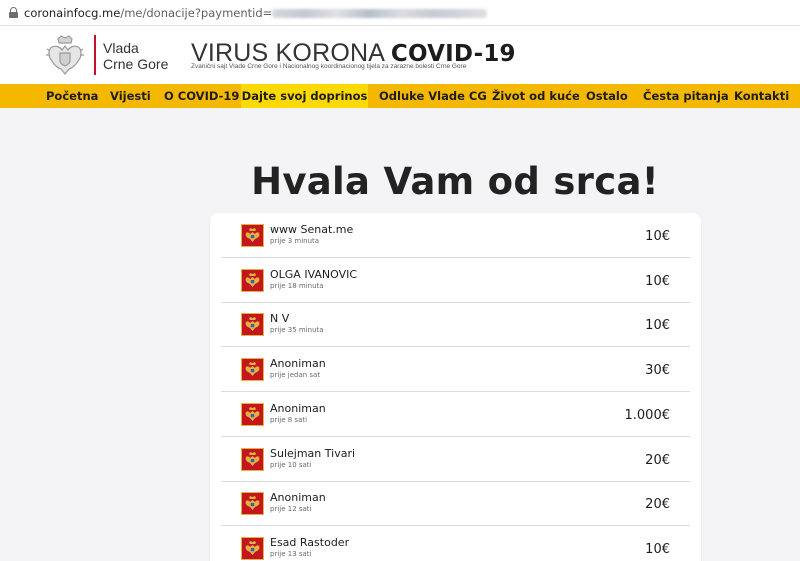 The height and width of the screenshot is (561, 800). I want to click on nav-item-ostalo: Ostalo, so click(607, 96).